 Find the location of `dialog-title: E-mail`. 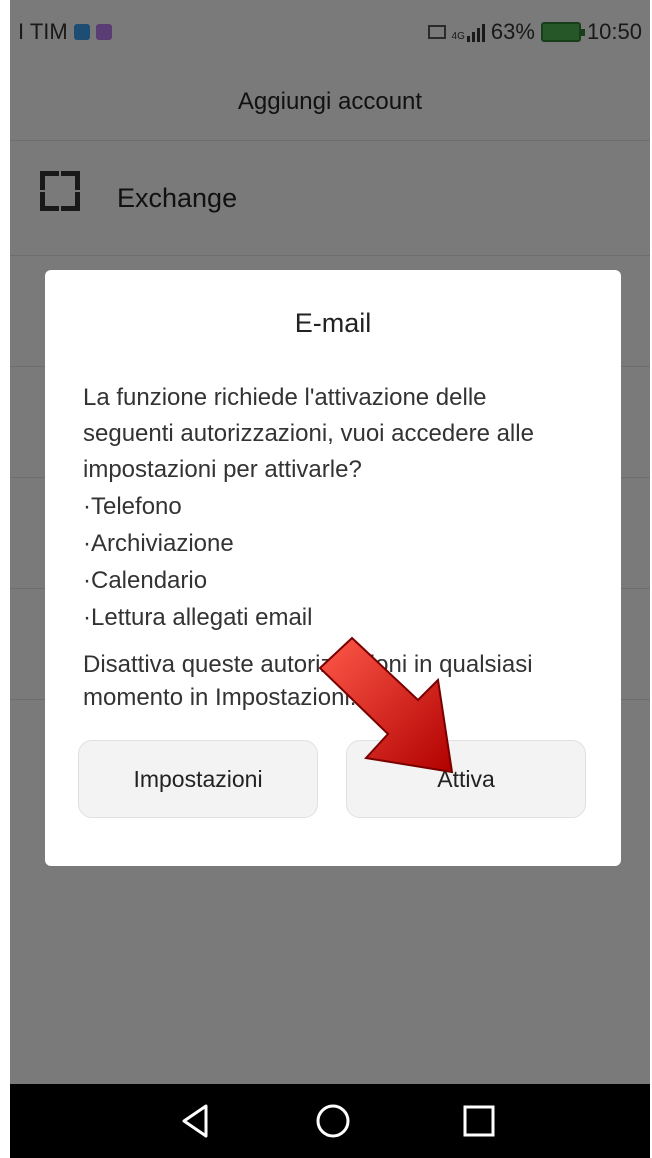

dialog-title: E-mail is located at coordinates (333, 323).